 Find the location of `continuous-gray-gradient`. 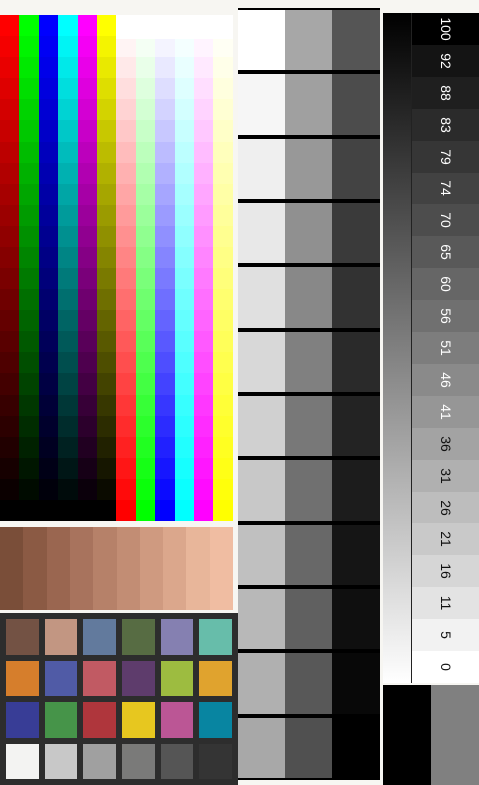

continuous-gray-gradient is located at coordinates (397, 348).